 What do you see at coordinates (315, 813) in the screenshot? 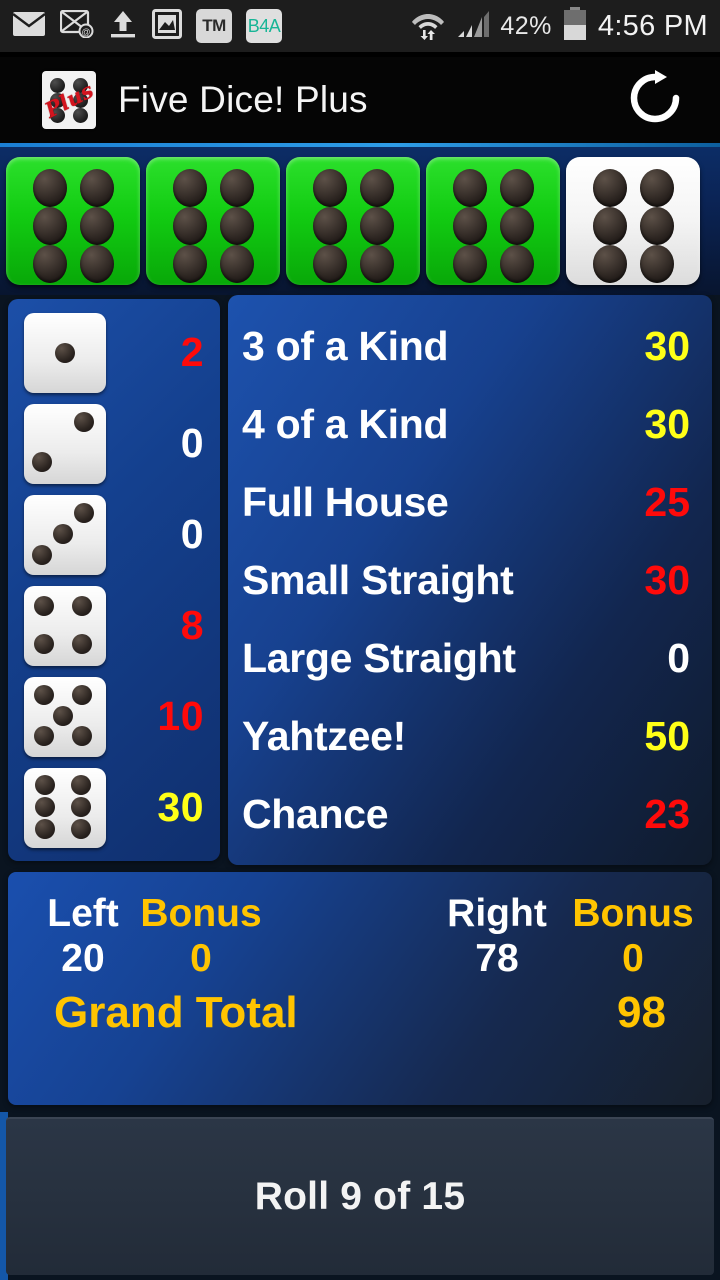
I see `category-label: Chance` at bounding box center [315, 813].